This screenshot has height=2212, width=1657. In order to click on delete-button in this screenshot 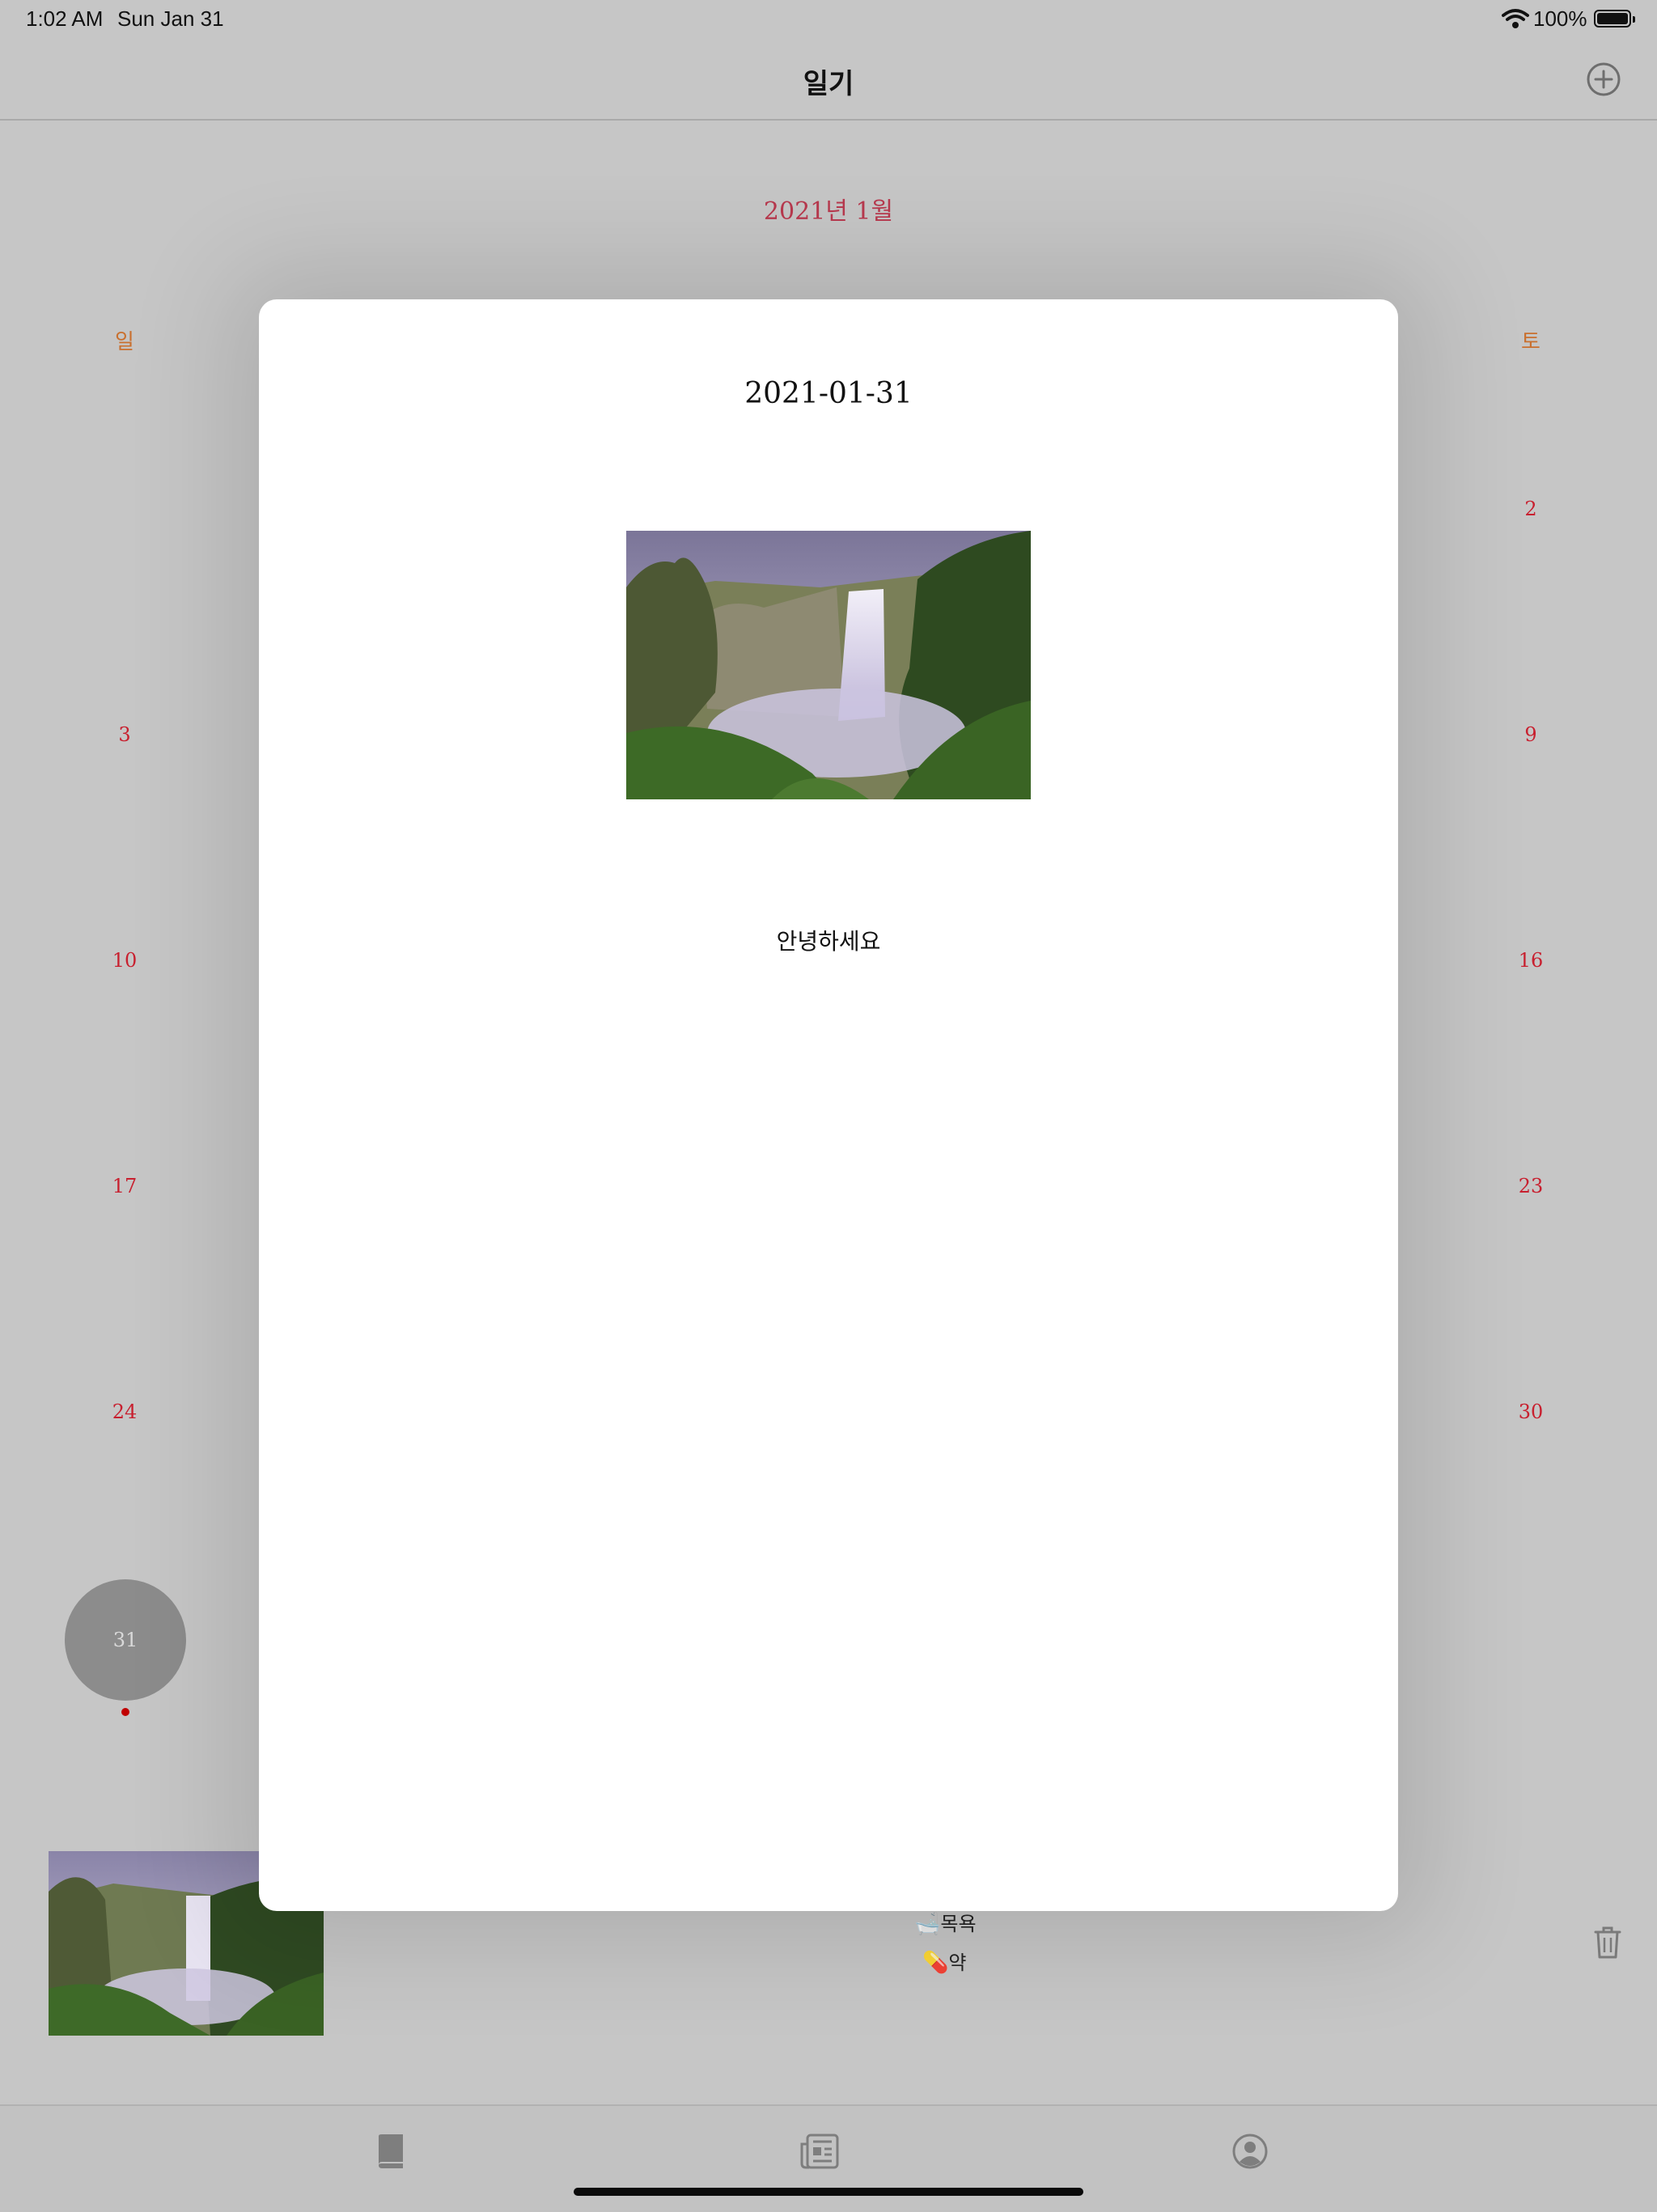, I will do `click(1607, 1943)`.